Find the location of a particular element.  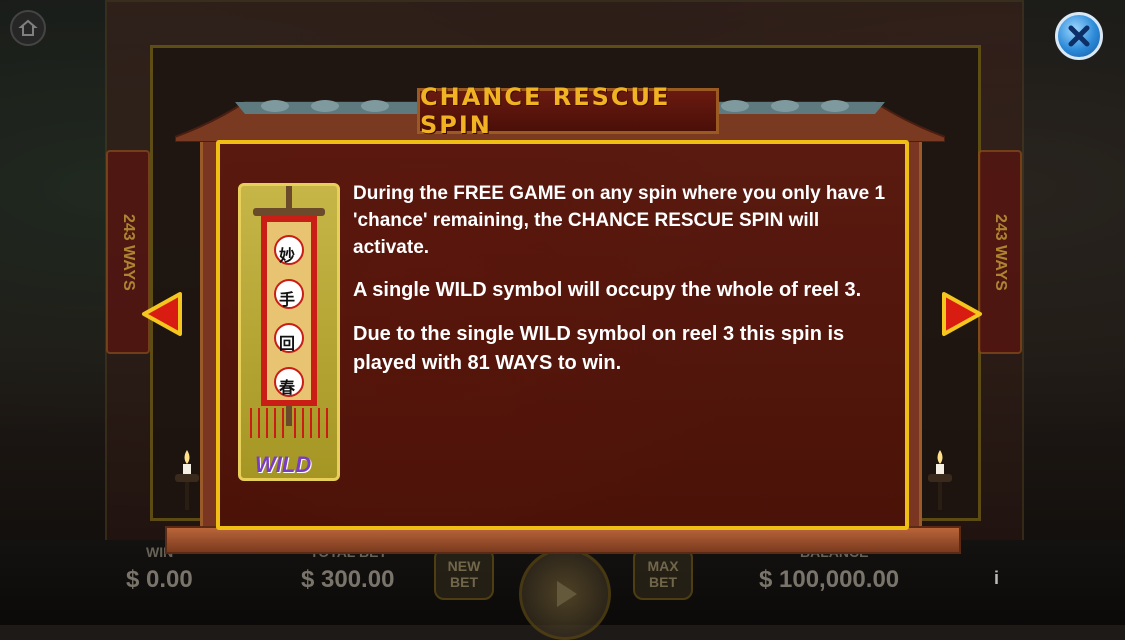

play-icon is located at coordinates (567, 594).